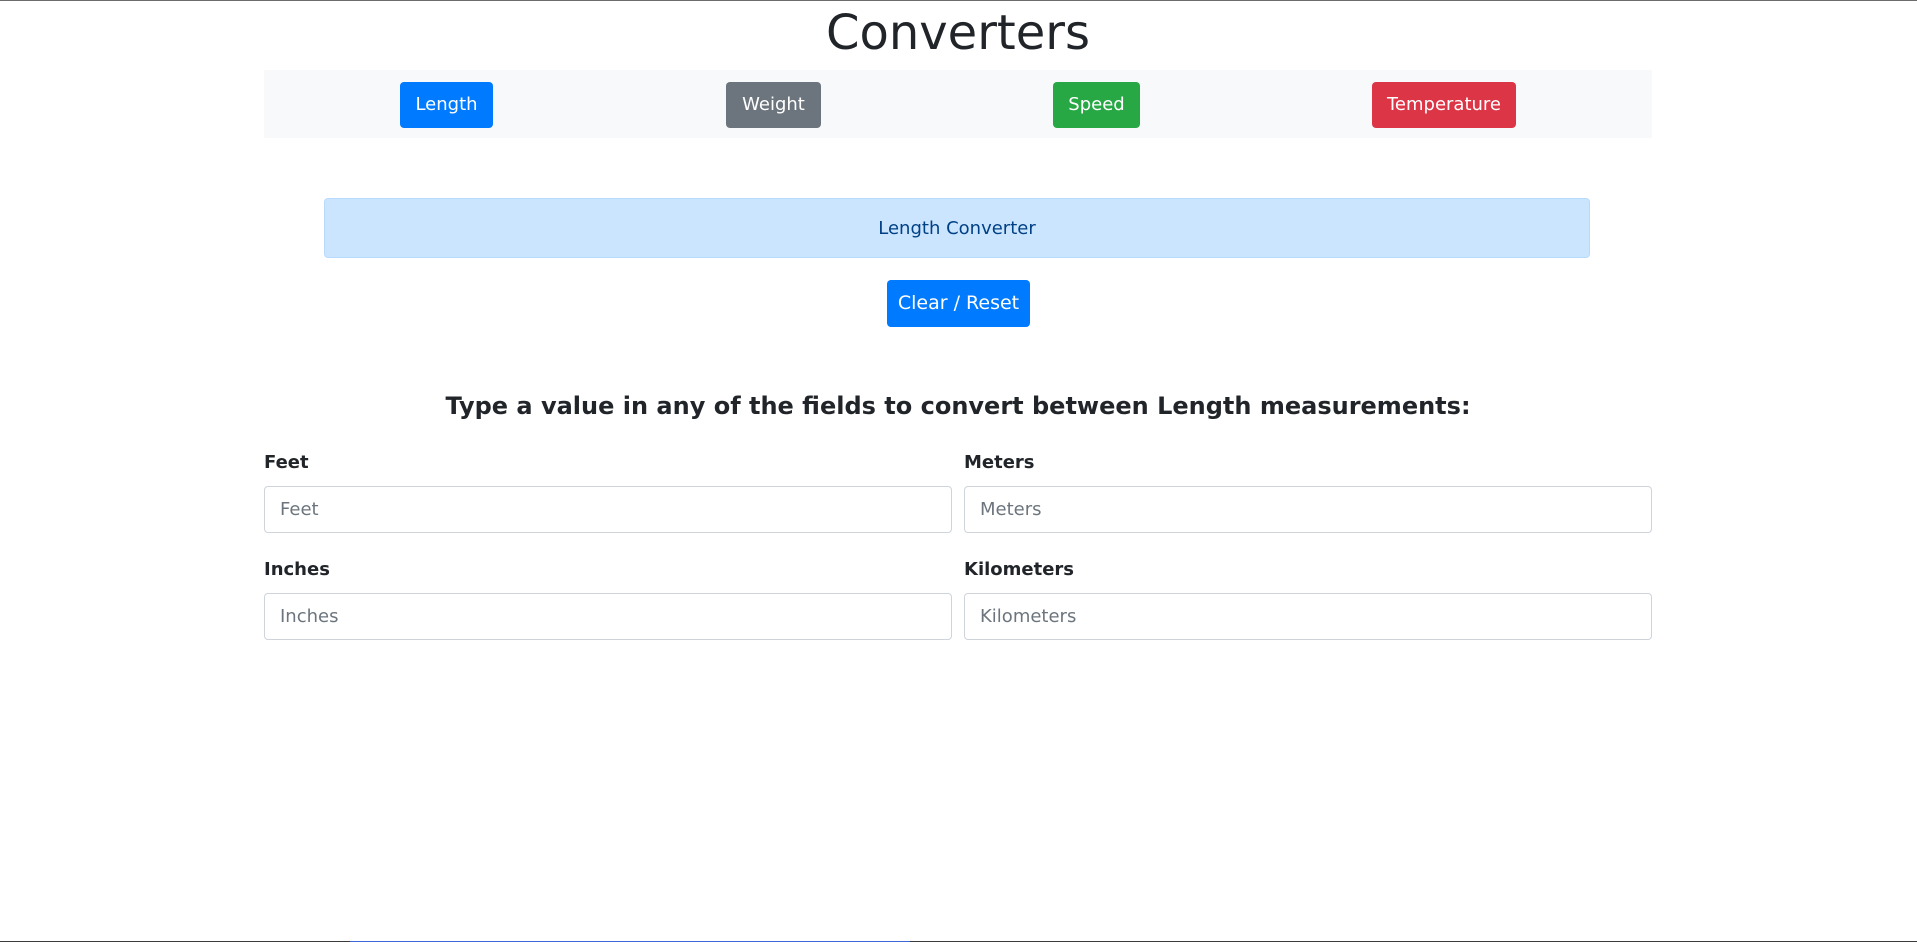 The width and height of the screenshot is (1917, 942). Describe the element at coordinates (608, 509) in the screenshot. I see `feet-input` at that location.